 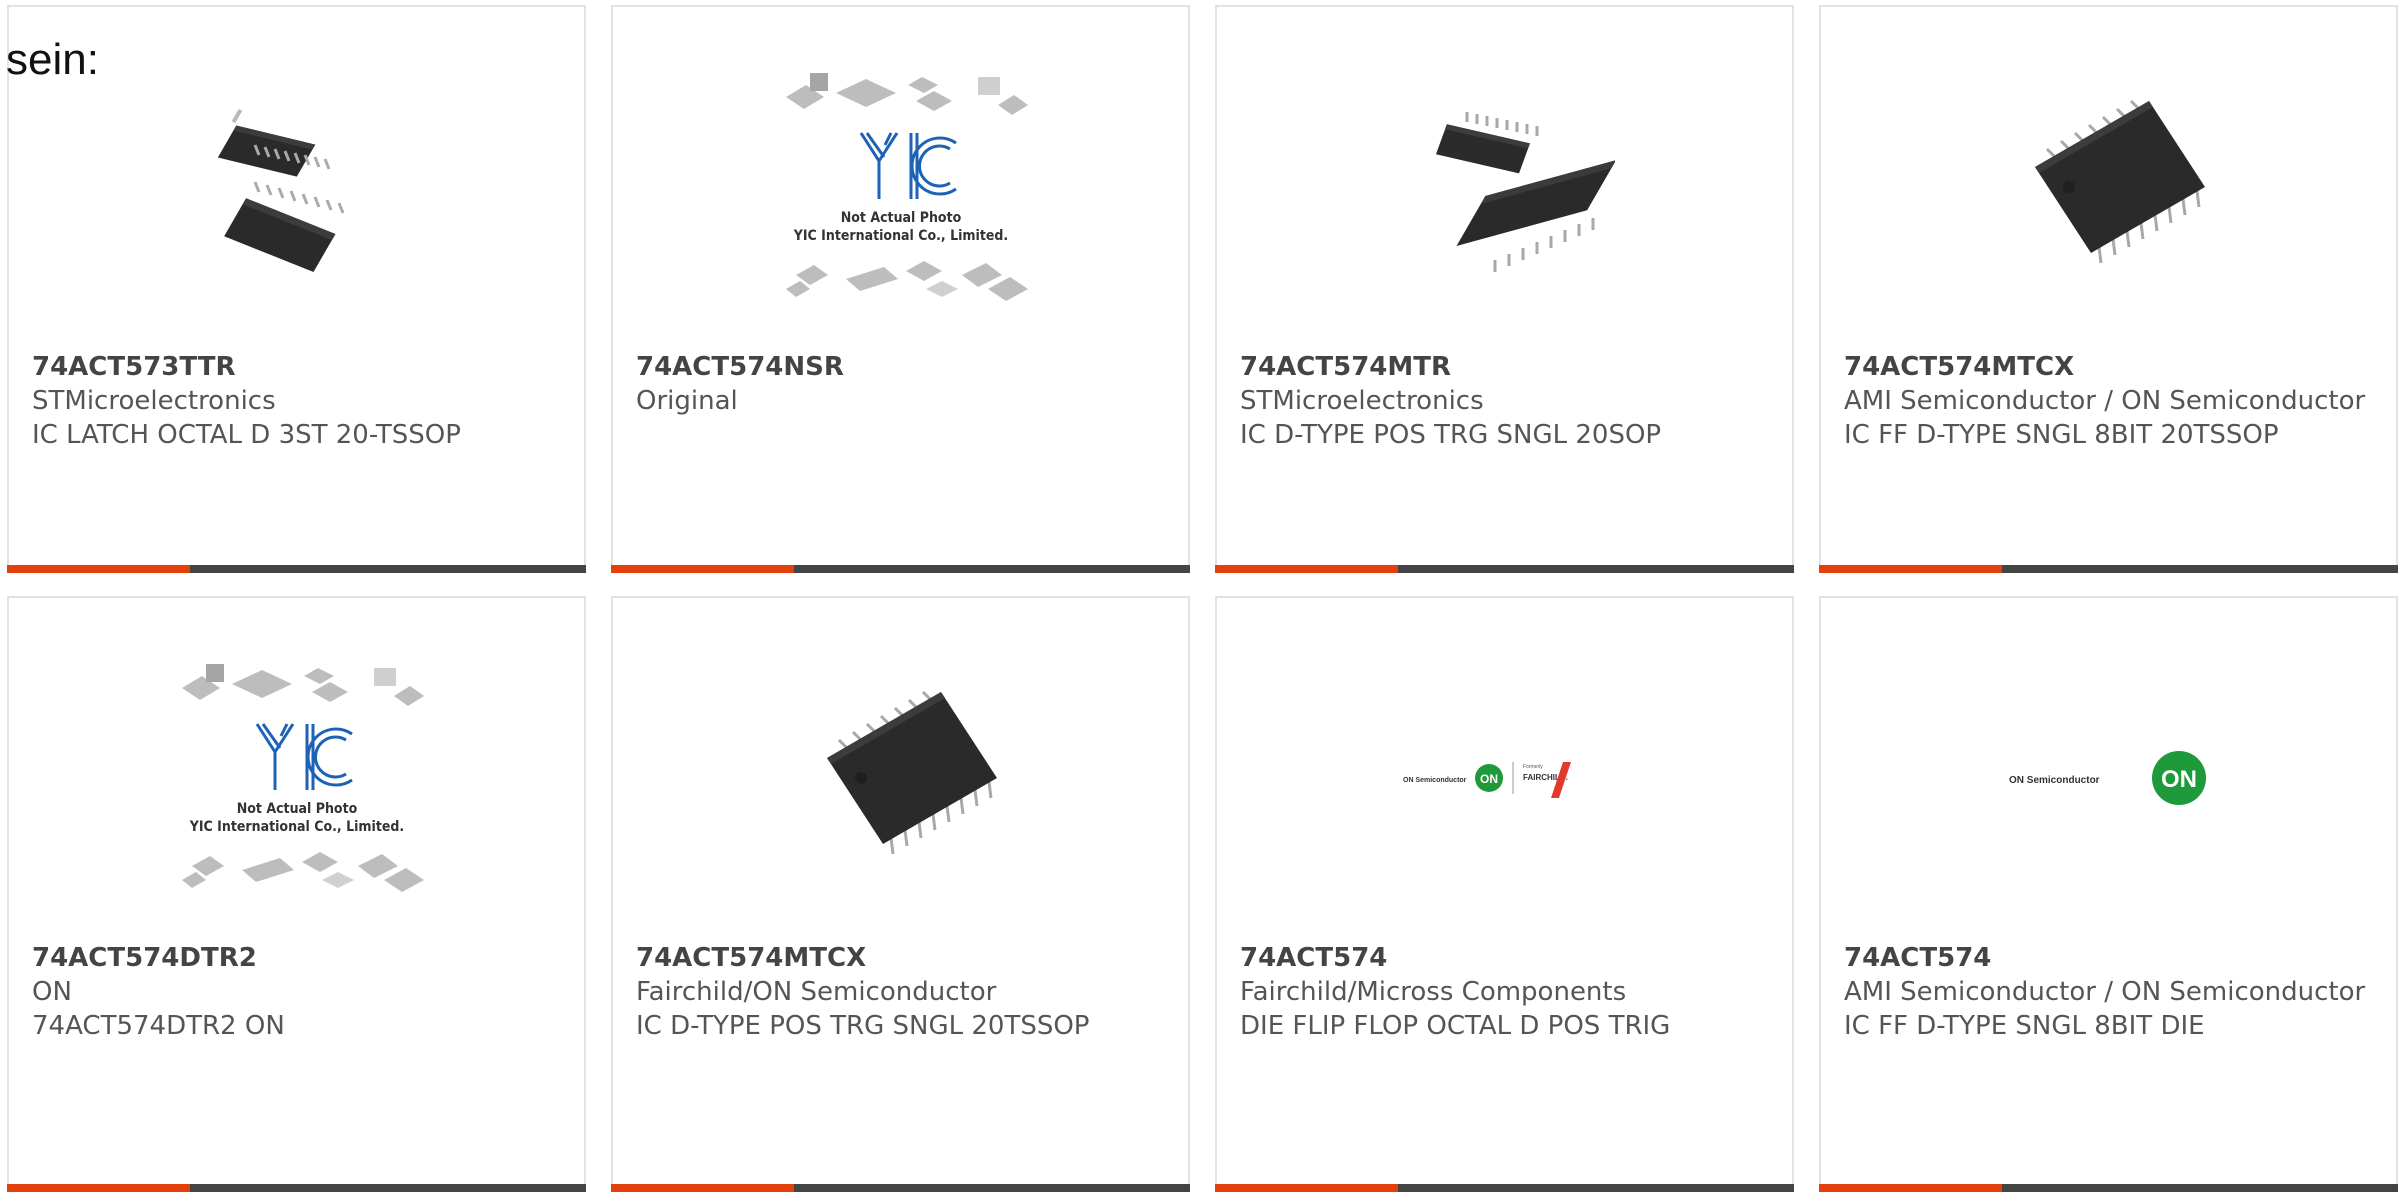 What do you see at coordinates (863, 1026) in the screenshot?
I see `description: IC D-TYPE POS TRG SNGL 20TSSOP` at bounding box center [863, 1026].